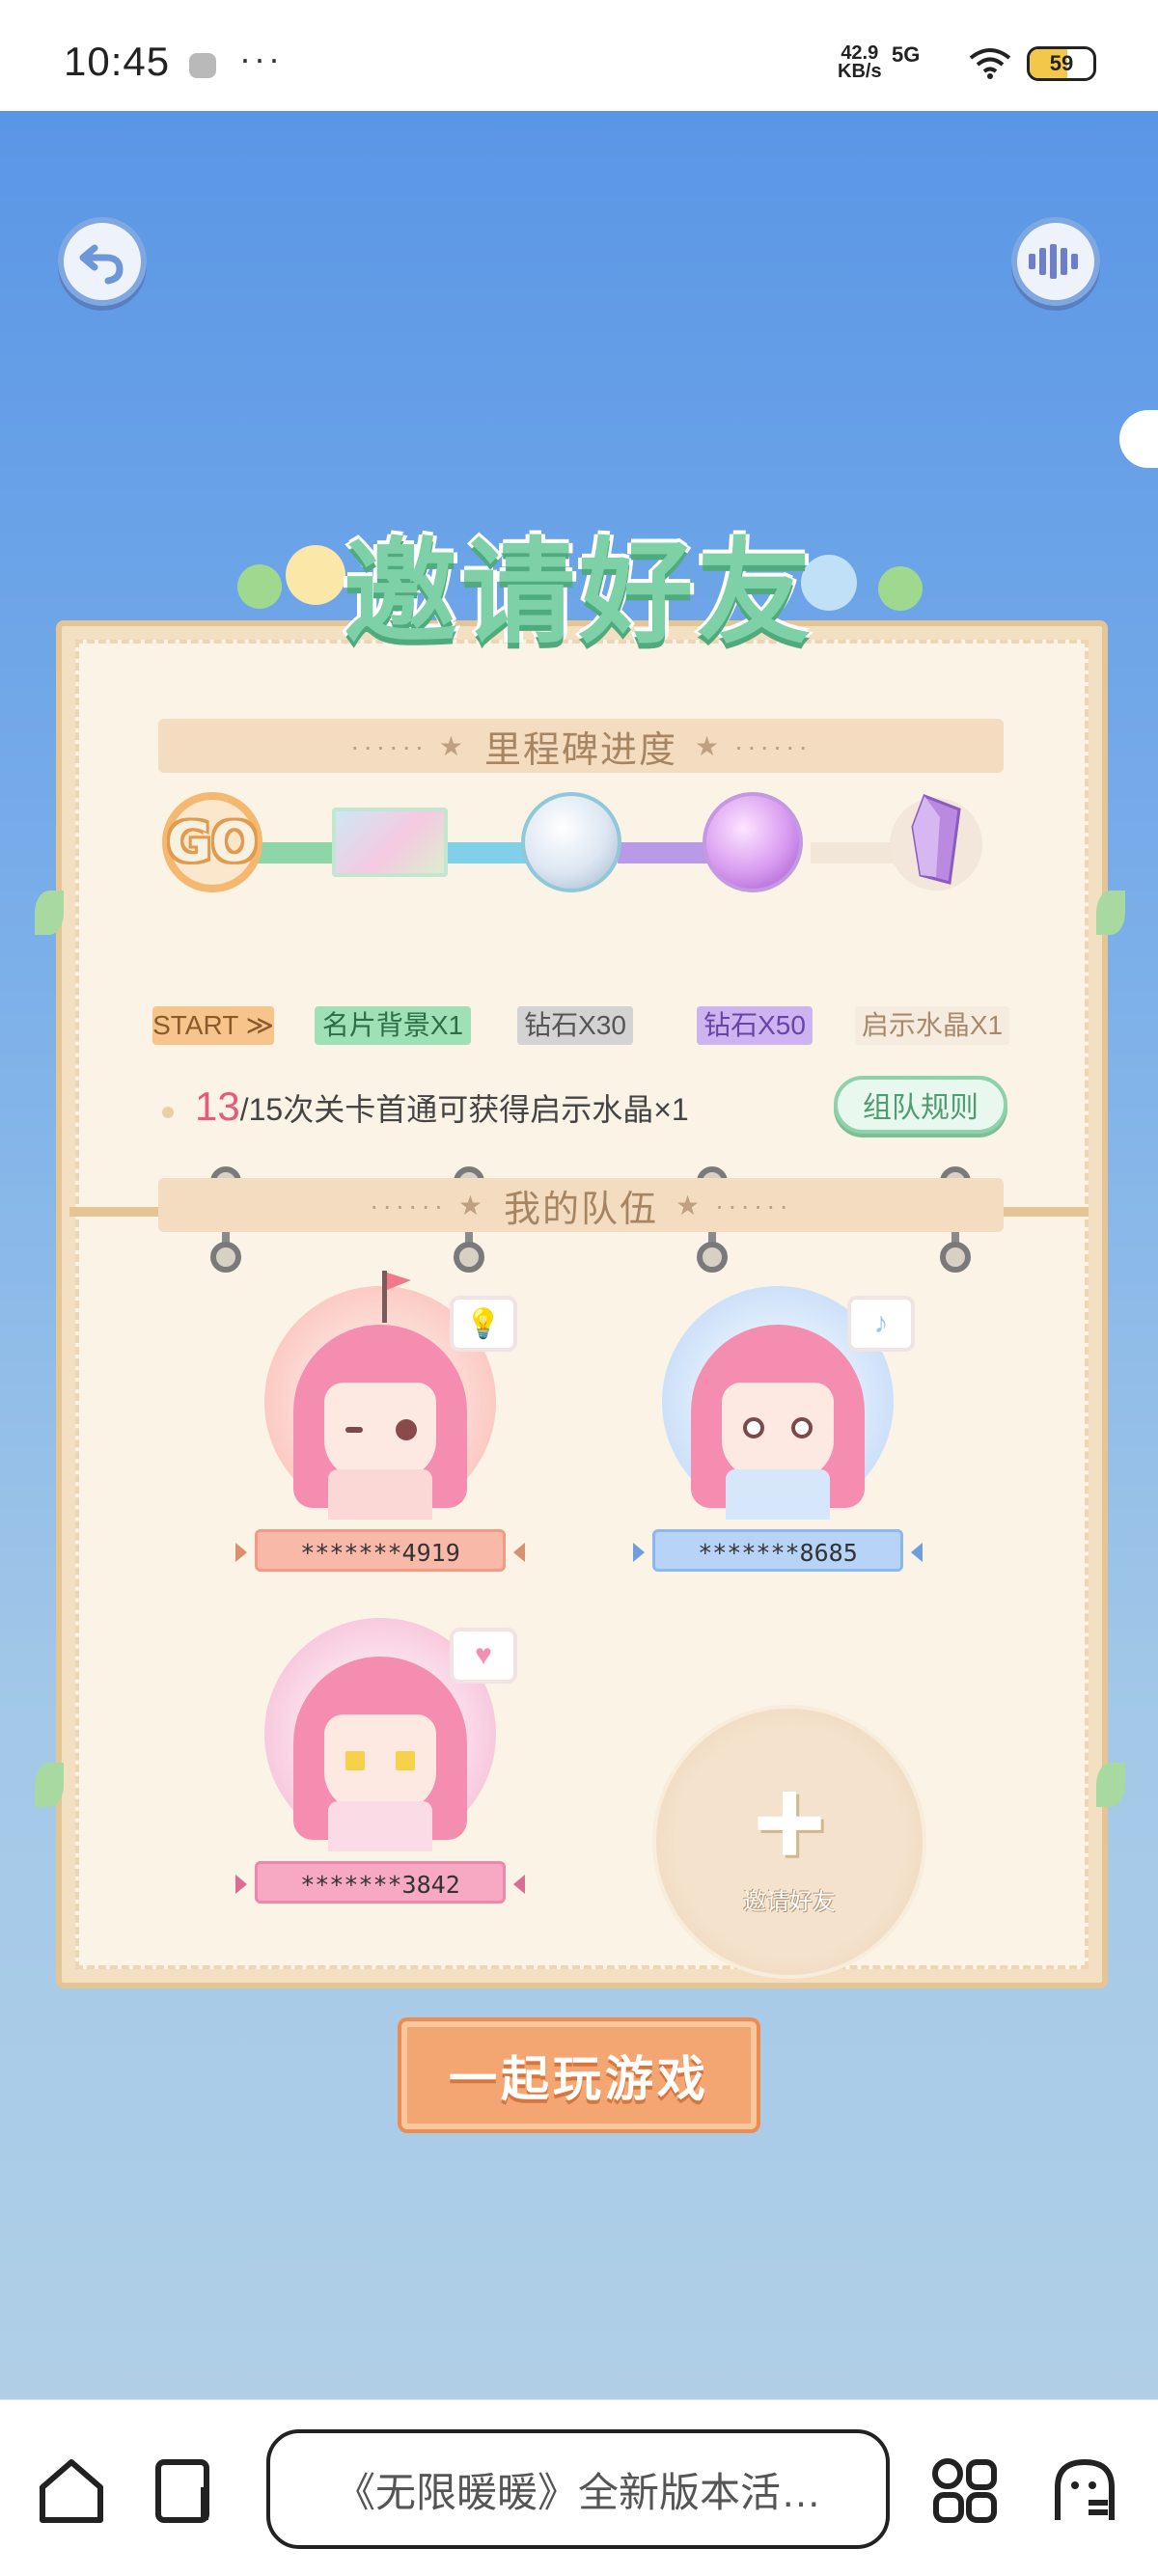 The width and height of the screenshot is (1158, 2576). I want to click on tabs-icon, so click(187, 2491).